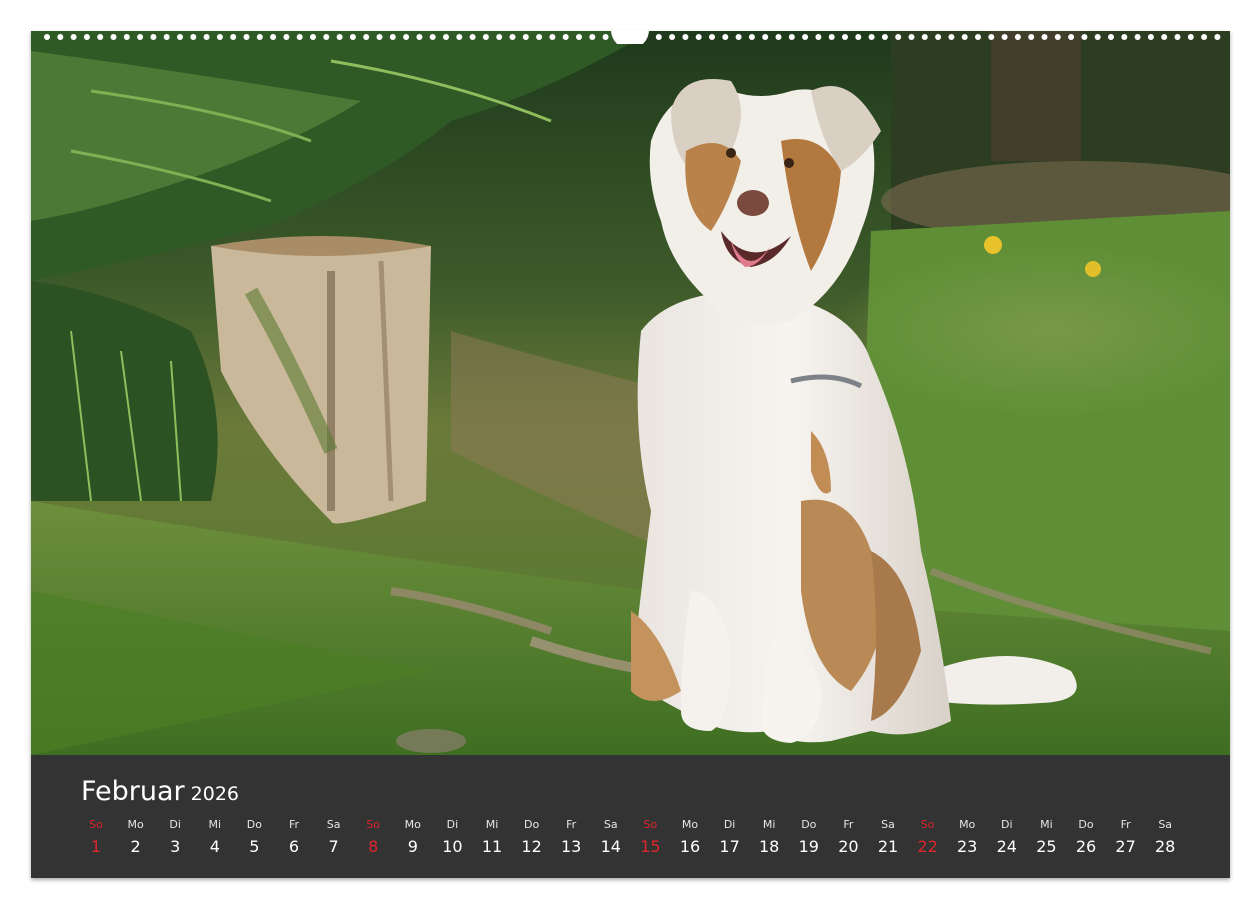 The width and height of the screenshot is (1260, 908). I want to click on day-number: 22, so click(927, 846).